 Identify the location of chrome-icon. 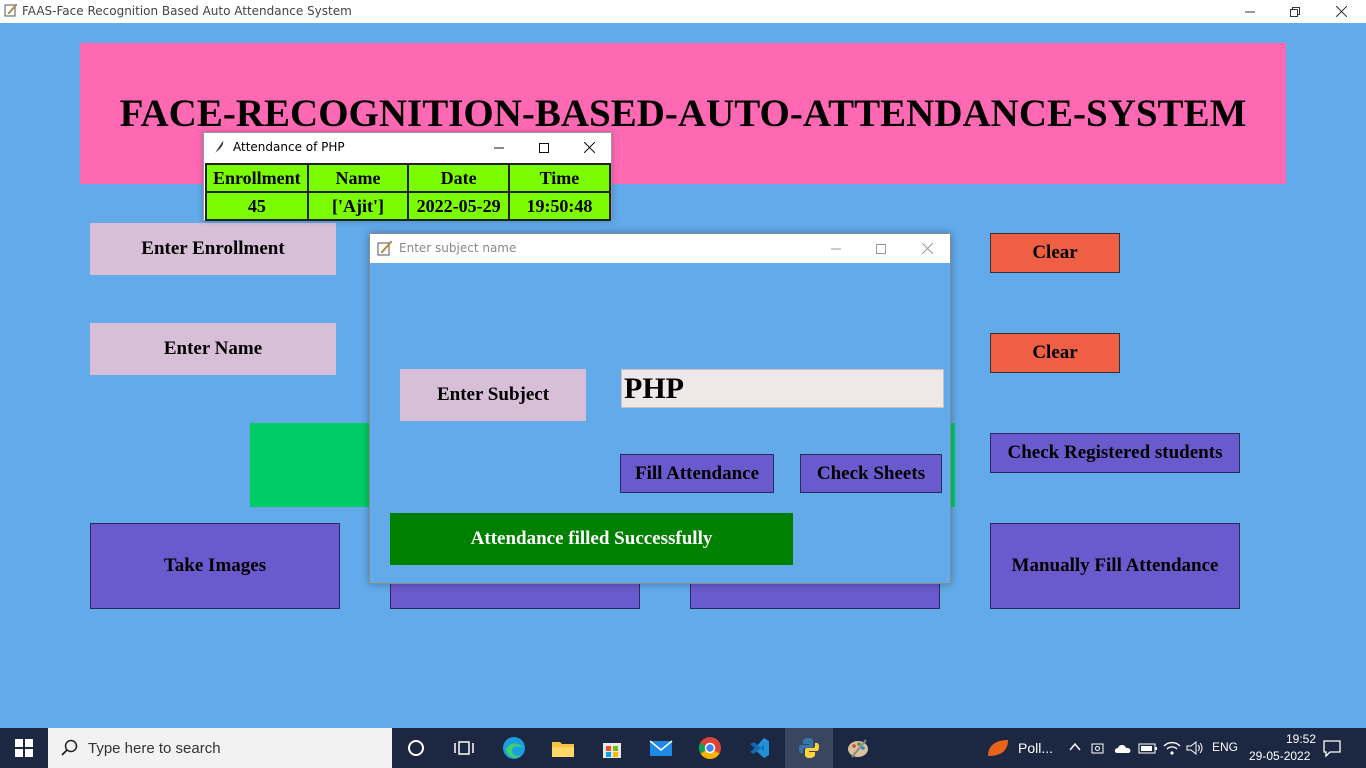
(709, 748).